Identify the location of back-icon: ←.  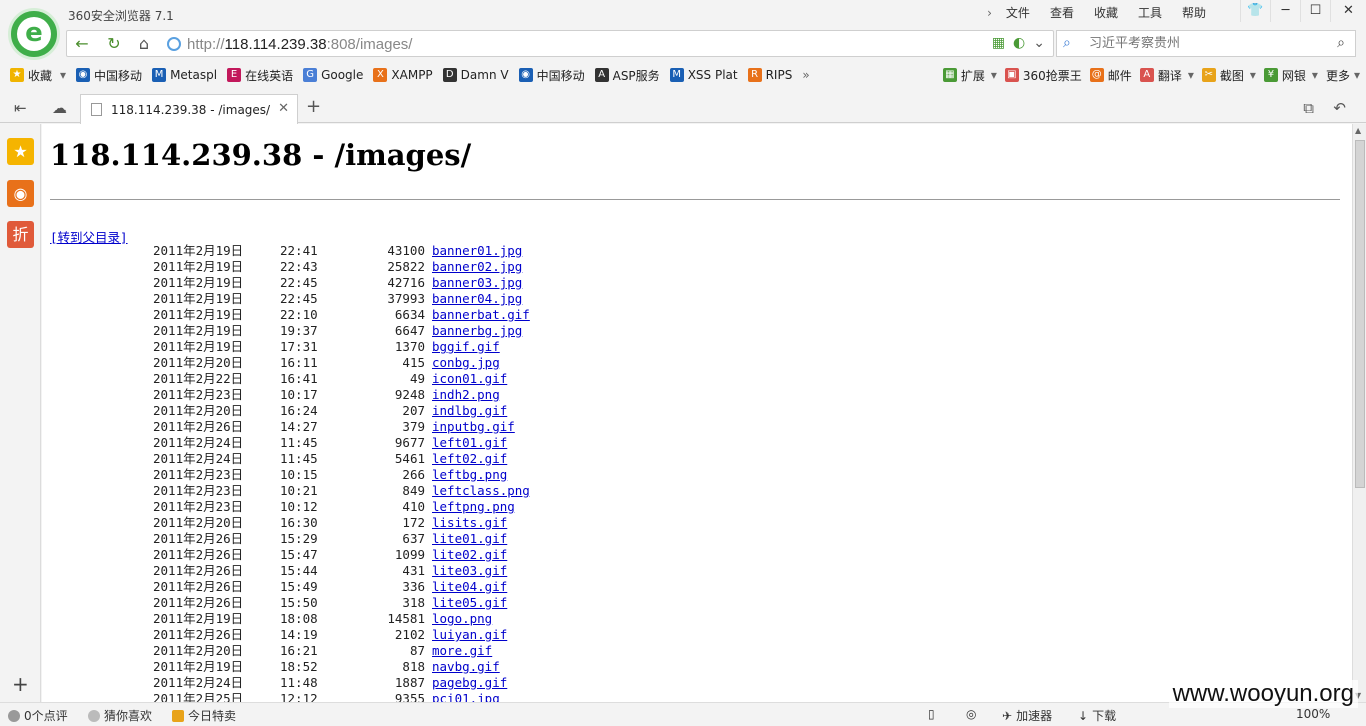
(82, 44).